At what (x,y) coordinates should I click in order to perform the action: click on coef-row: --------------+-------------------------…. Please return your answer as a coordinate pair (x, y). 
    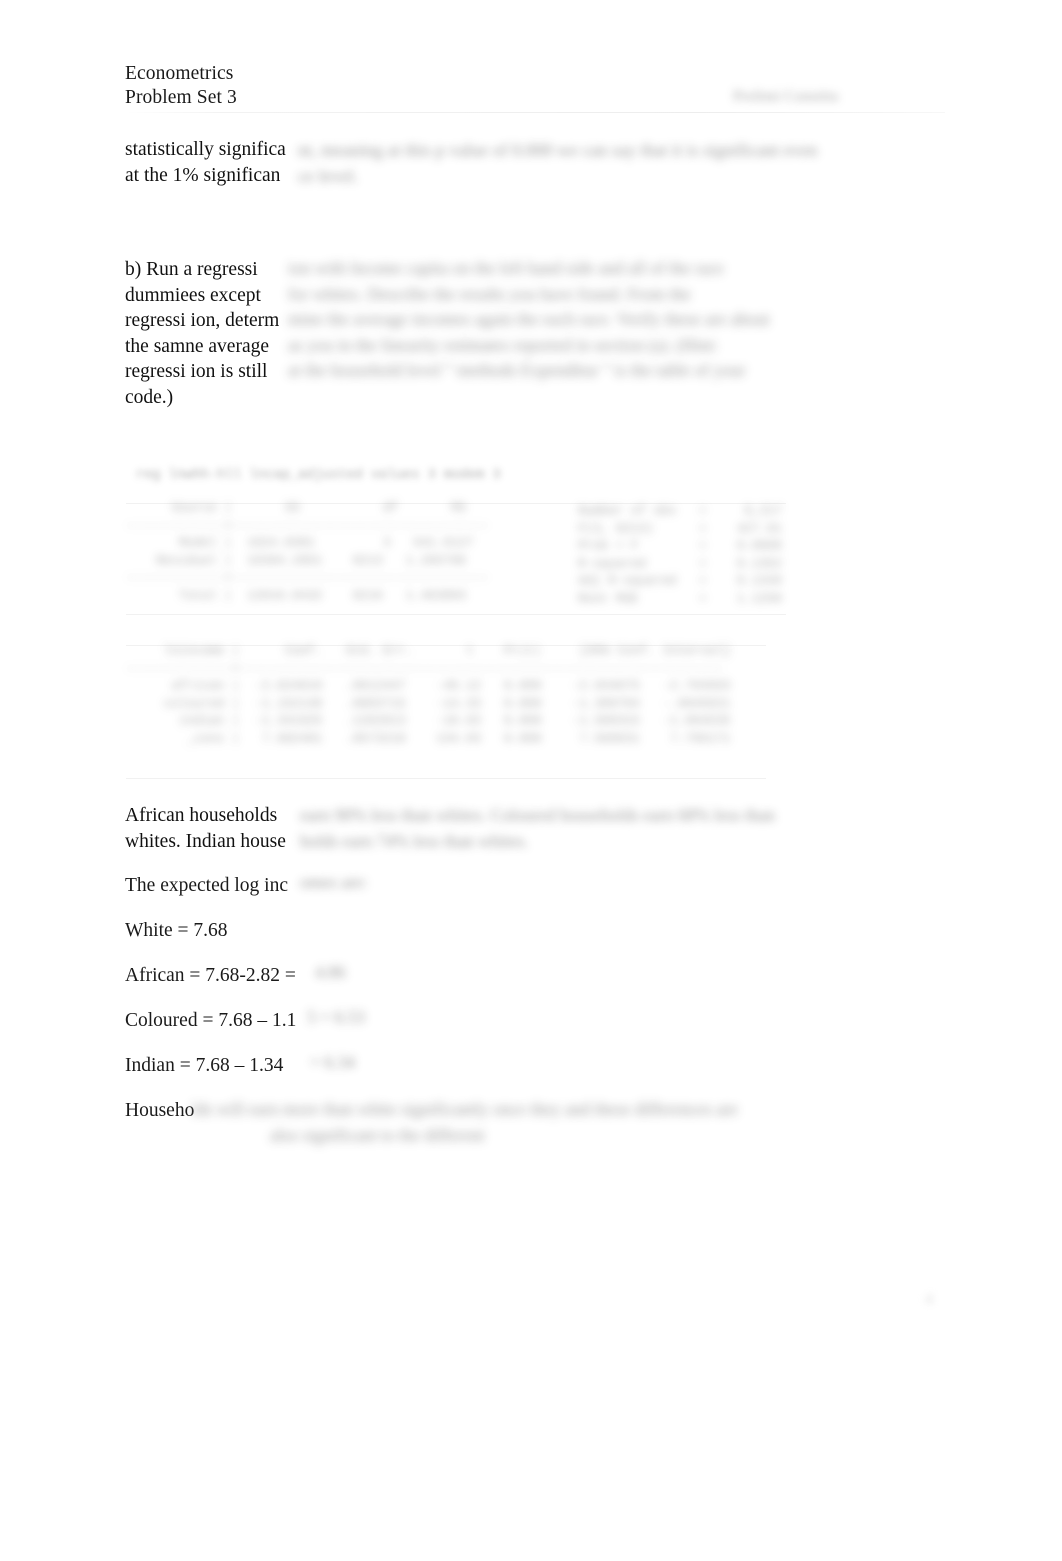
    Looking at the image, I should click on (425, 668).